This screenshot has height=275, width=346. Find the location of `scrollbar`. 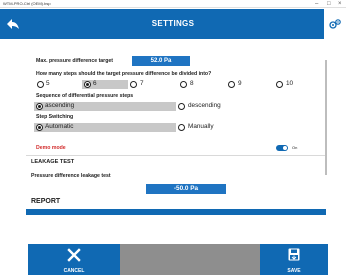

scrollbar is located at coordinates (326, 117).